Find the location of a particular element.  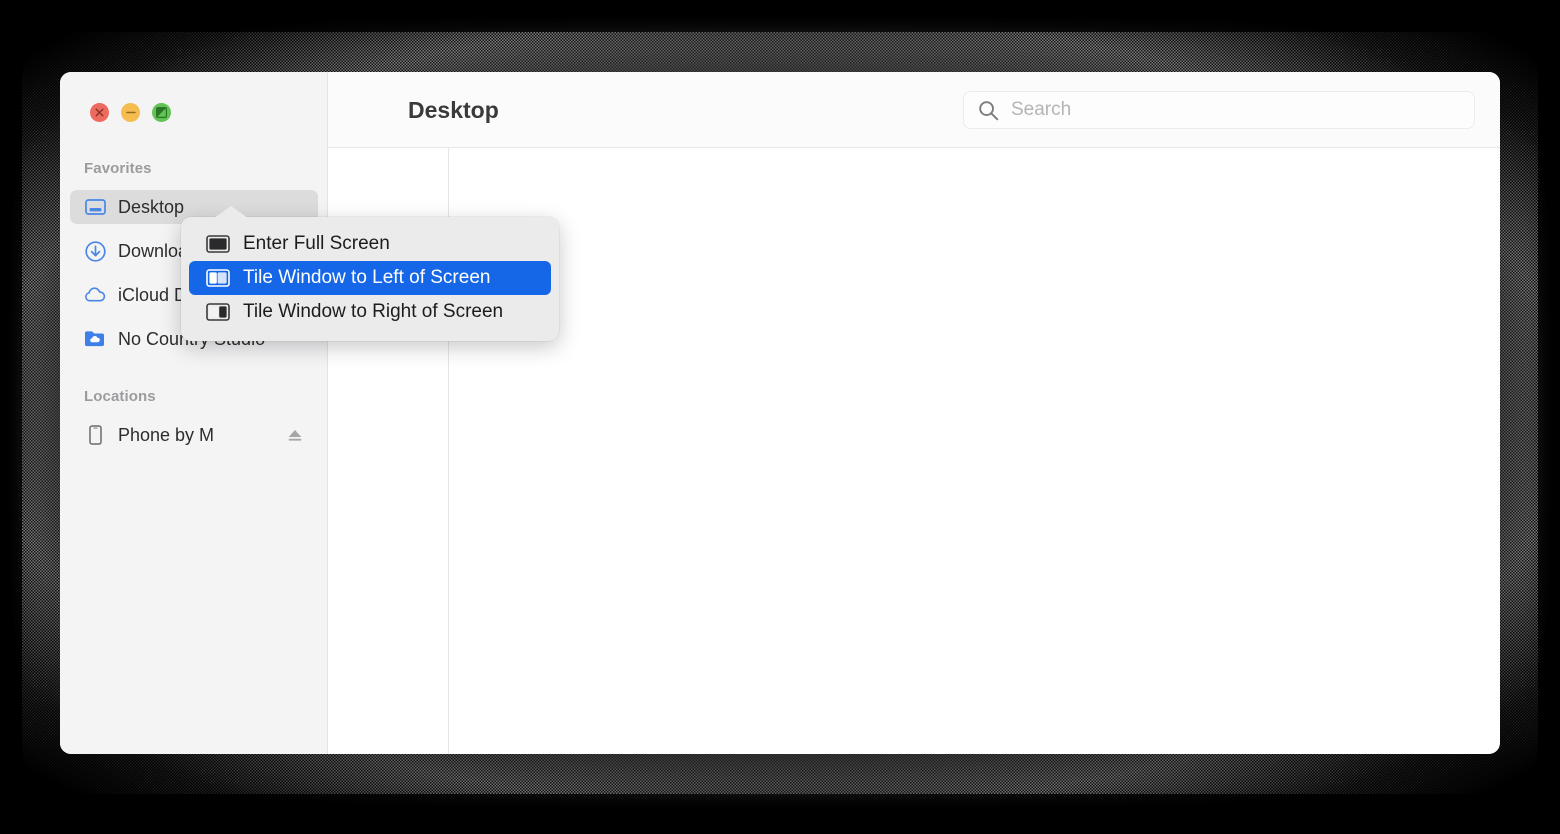

maximize-window-button is located at coordinates (161, 112).